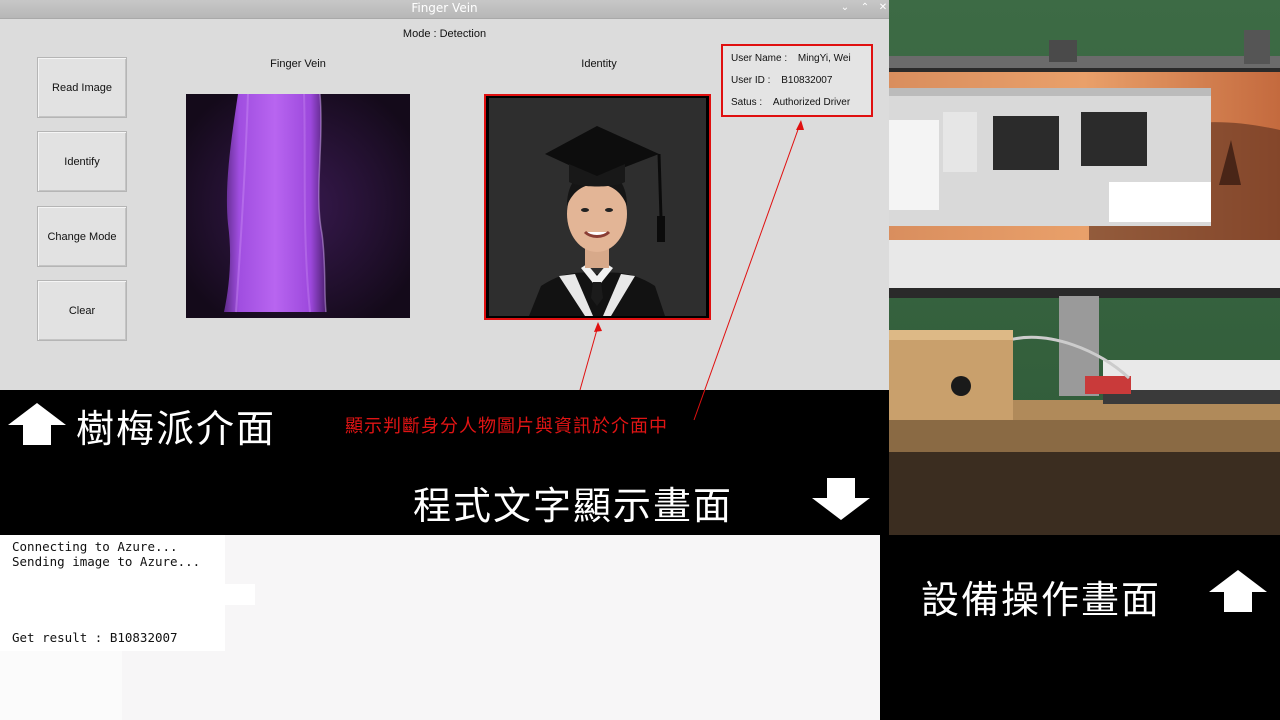 The height and width of the screenshot is (720, 1280). I want to click on terminal-line: Get result : B10832007, so click(95, 637).